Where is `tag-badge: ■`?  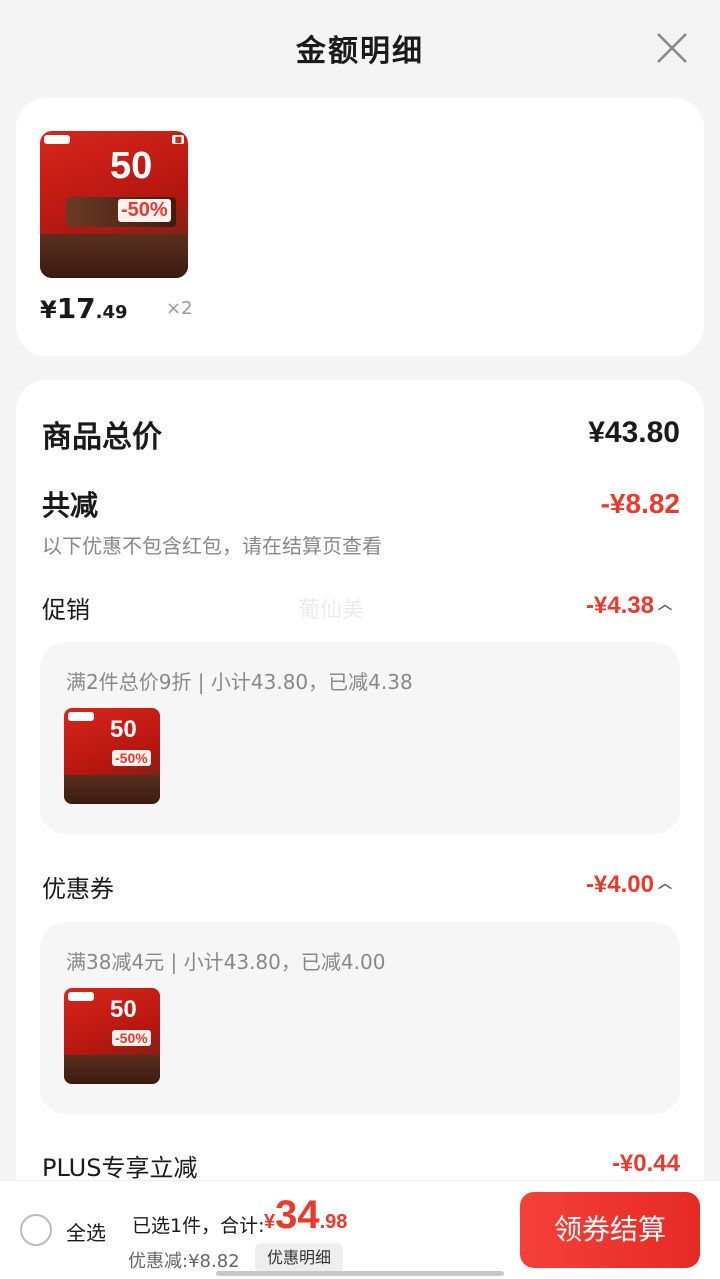
tag-badge: ■ is located at coordinates (178, 139).